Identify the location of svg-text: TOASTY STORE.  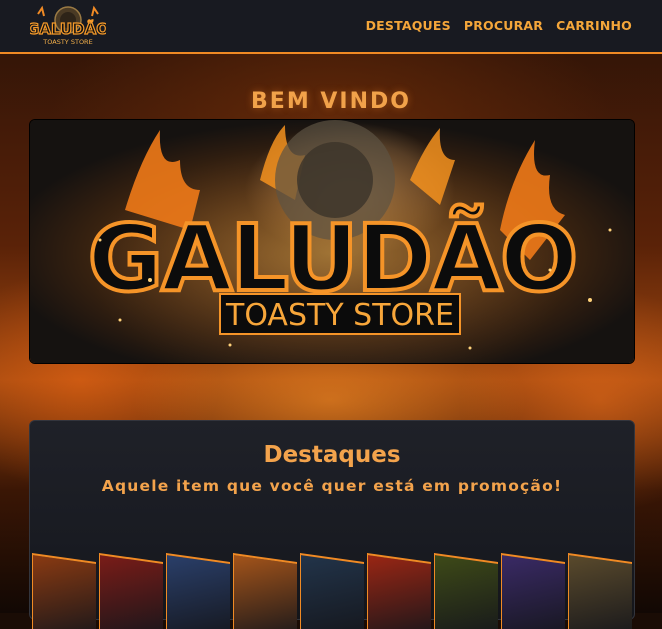
(67, 42).